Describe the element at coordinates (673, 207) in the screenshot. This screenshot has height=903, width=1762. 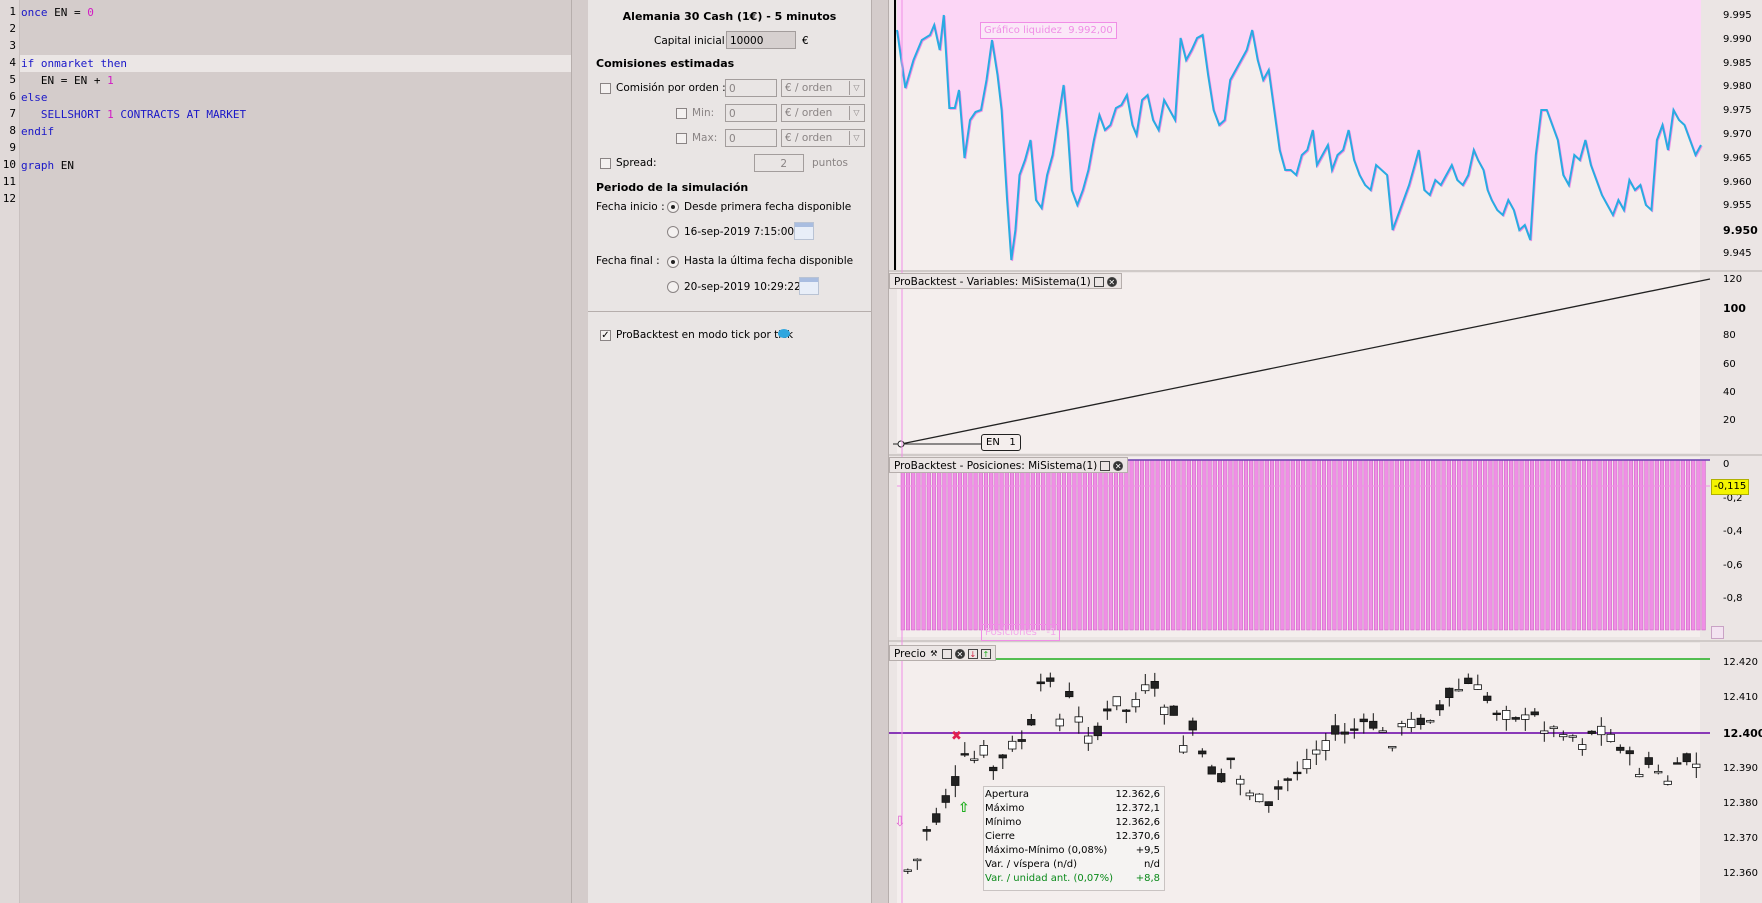
I see `start-first-available-radio` at that location.